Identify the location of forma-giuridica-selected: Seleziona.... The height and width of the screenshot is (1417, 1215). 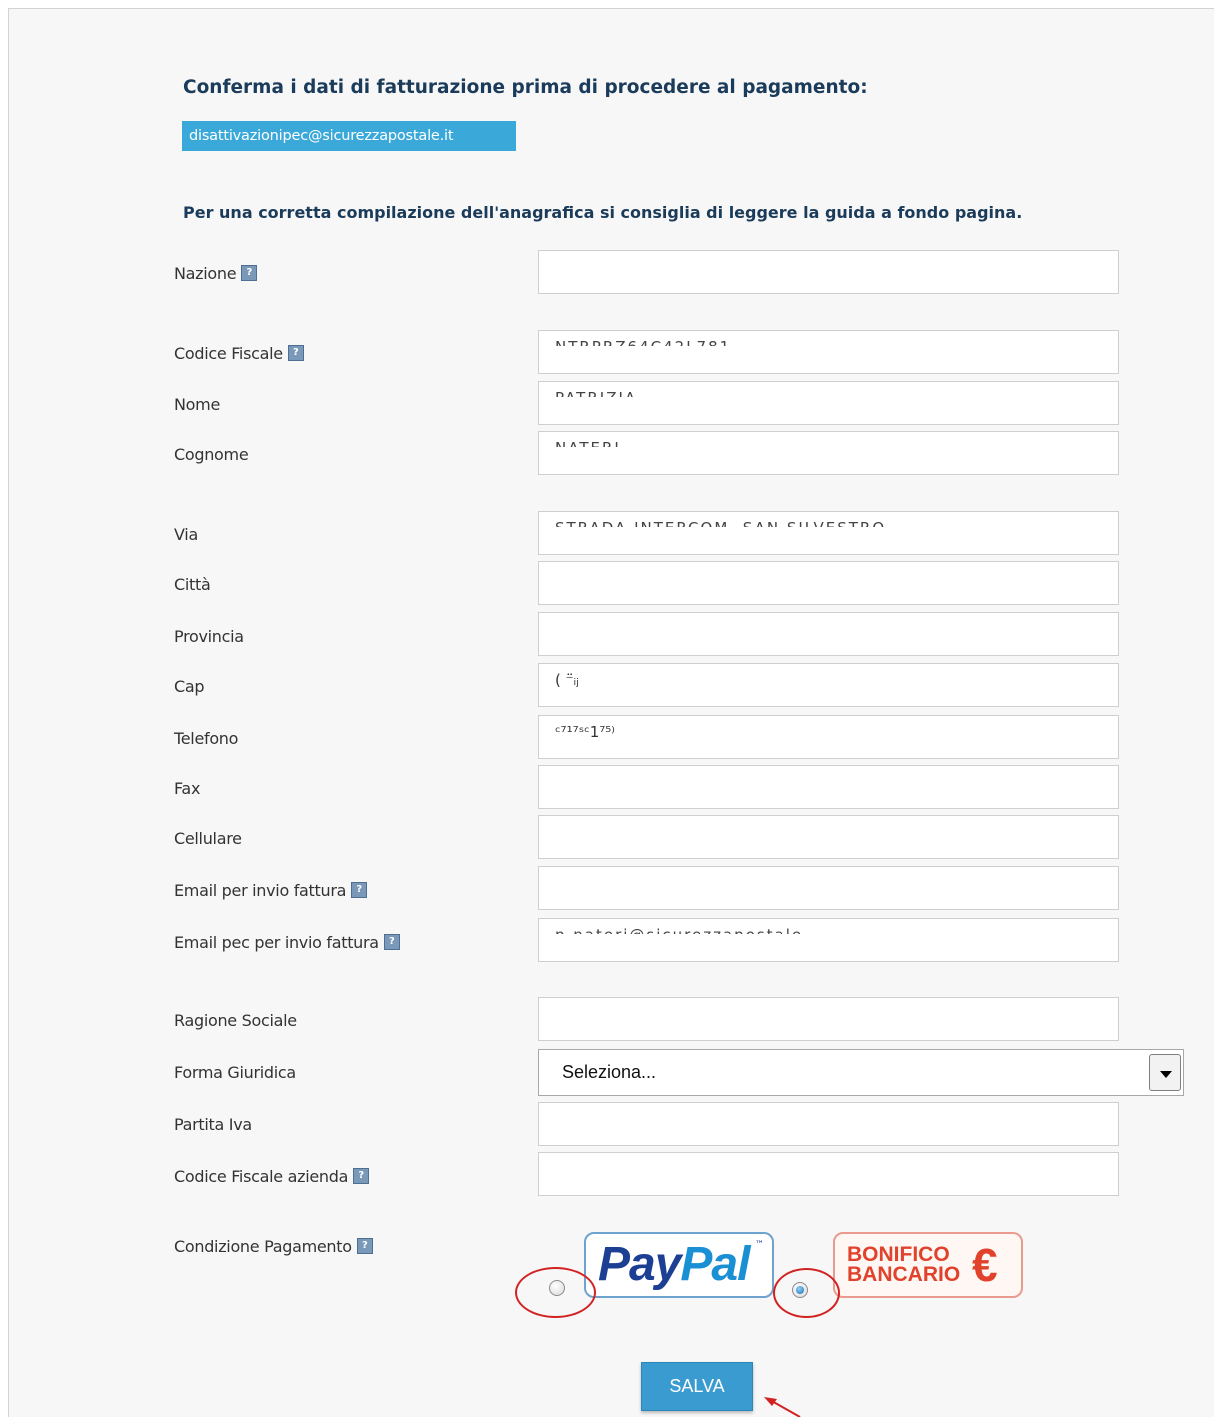
(609, 1072).